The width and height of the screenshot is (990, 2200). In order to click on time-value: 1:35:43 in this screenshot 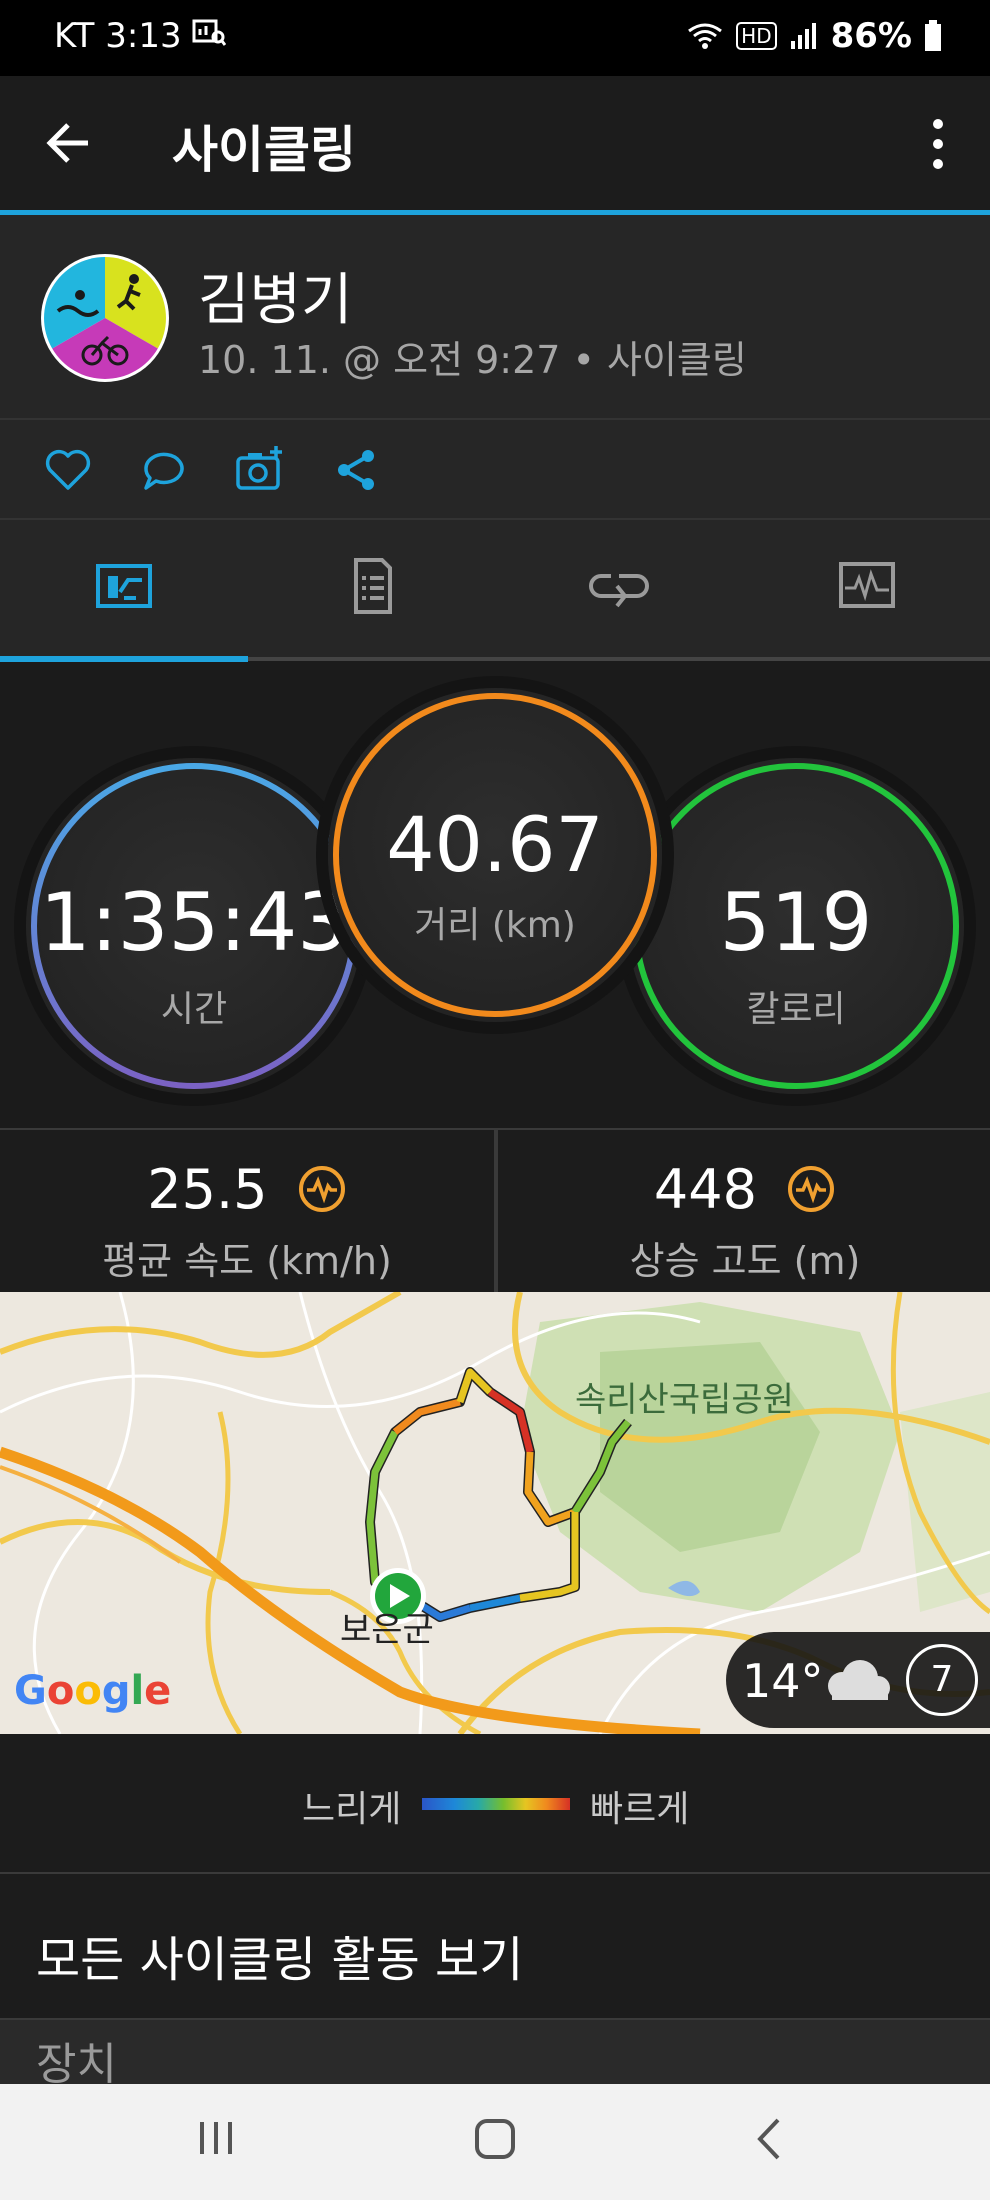, I will do `click(194, 922)`.